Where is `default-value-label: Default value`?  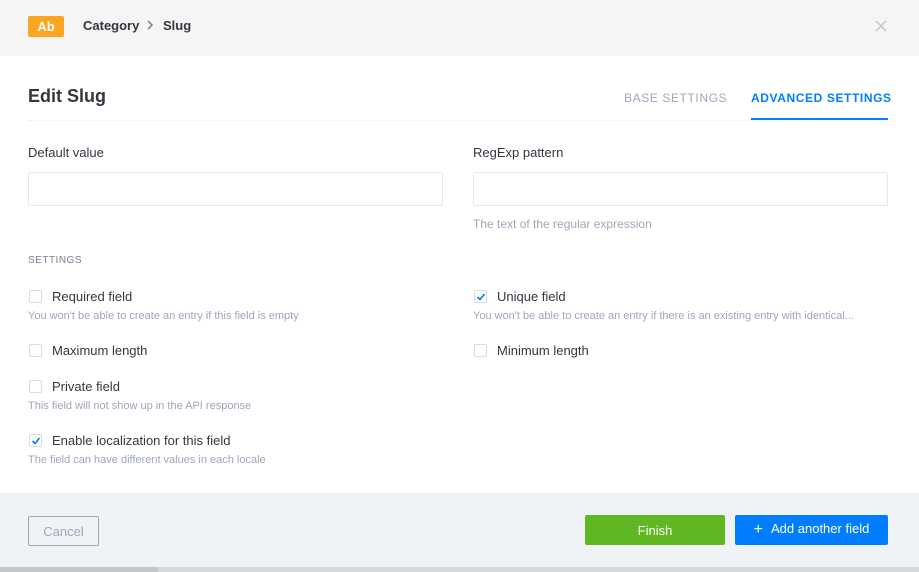
default-value-label: Default value is located at coordinates (66, 152).